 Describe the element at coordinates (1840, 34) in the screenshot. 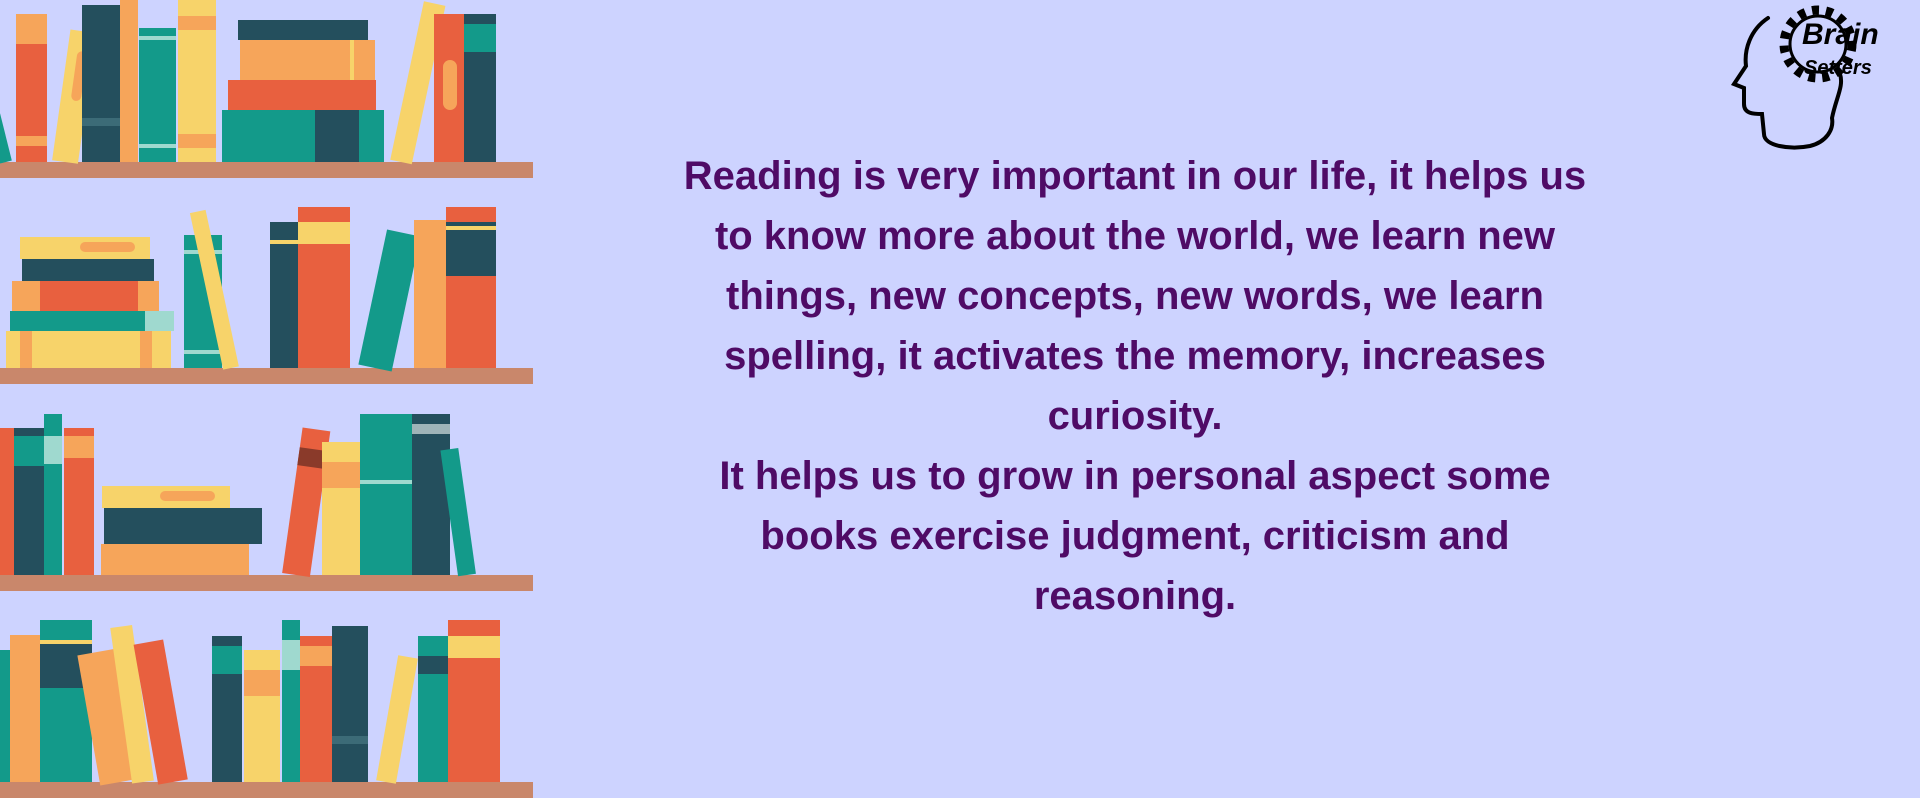

I see `logo-word-brain: Brain` at that location.